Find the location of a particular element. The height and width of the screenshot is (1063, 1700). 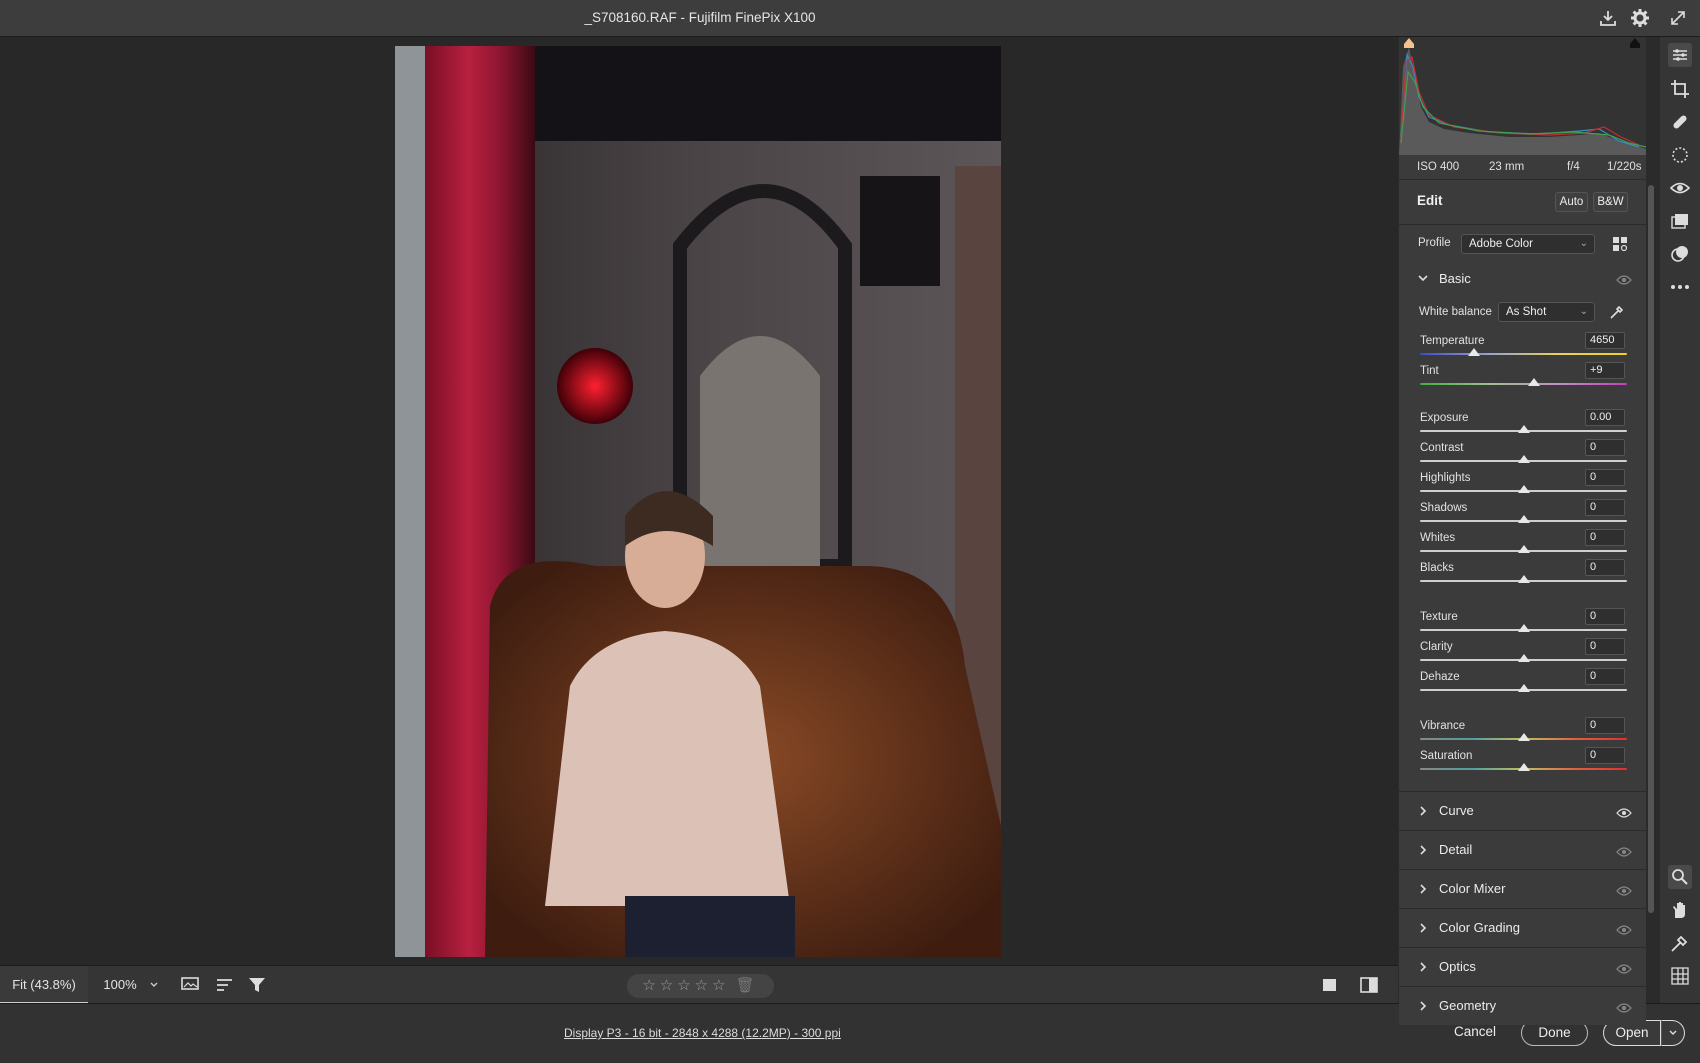

auto-button: Auto is located at coordinates (1571, 202).